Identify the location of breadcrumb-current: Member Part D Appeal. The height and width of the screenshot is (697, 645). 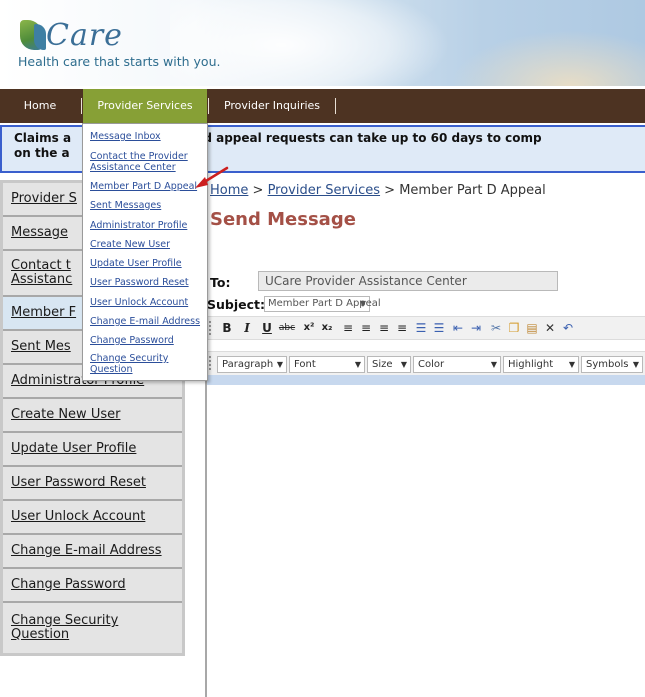
(472, 190).